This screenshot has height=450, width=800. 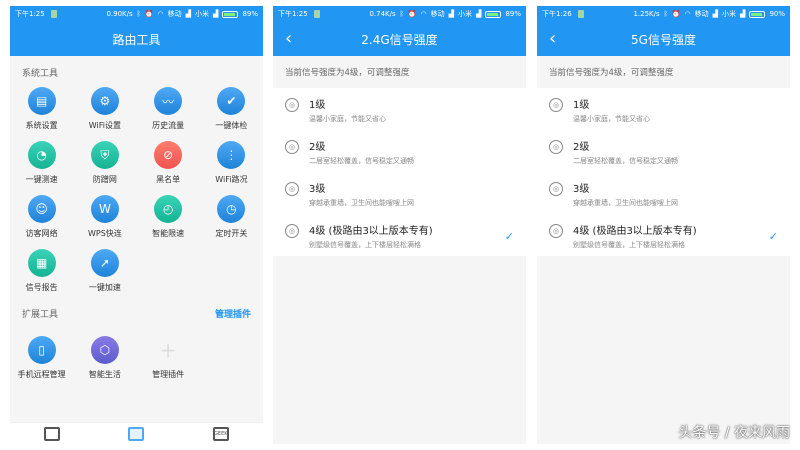 I want to click on tool-guest: ☺ 访客网络, so click(x=41, y=217).